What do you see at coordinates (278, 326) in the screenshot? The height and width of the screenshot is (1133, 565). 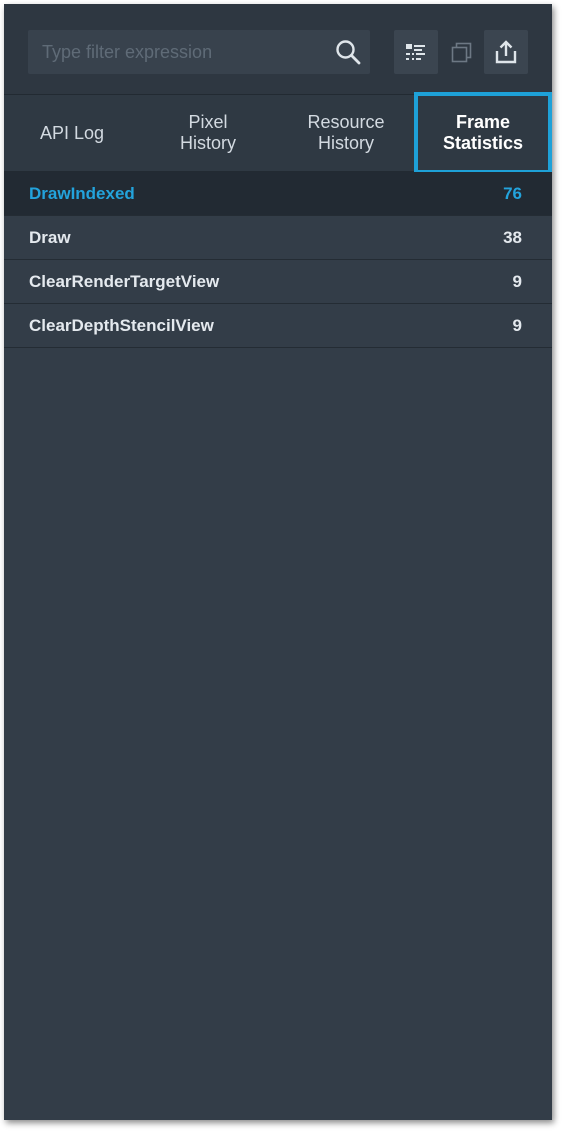 I see `list-item: ClearDepthStencilView 9` at bounding box center [278, 326].